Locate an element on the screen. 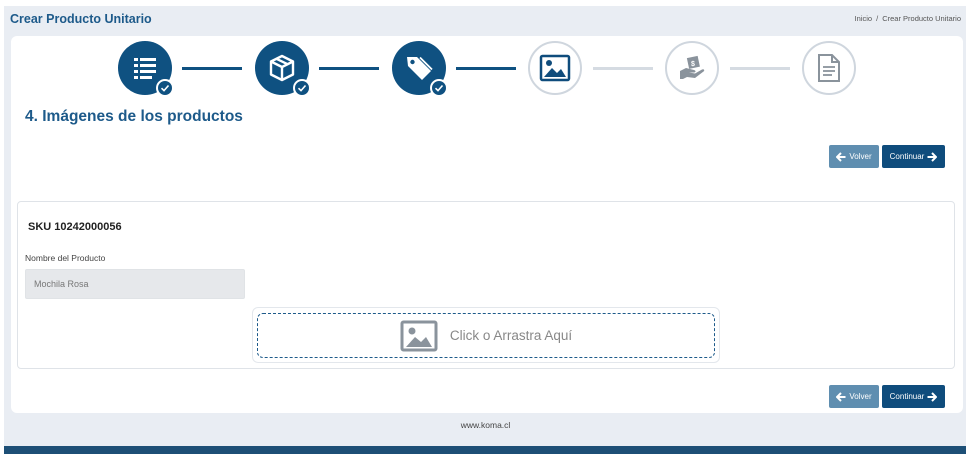 This screenshot has height=454, width=971. step-4-images is located at coordinates (555, 68).